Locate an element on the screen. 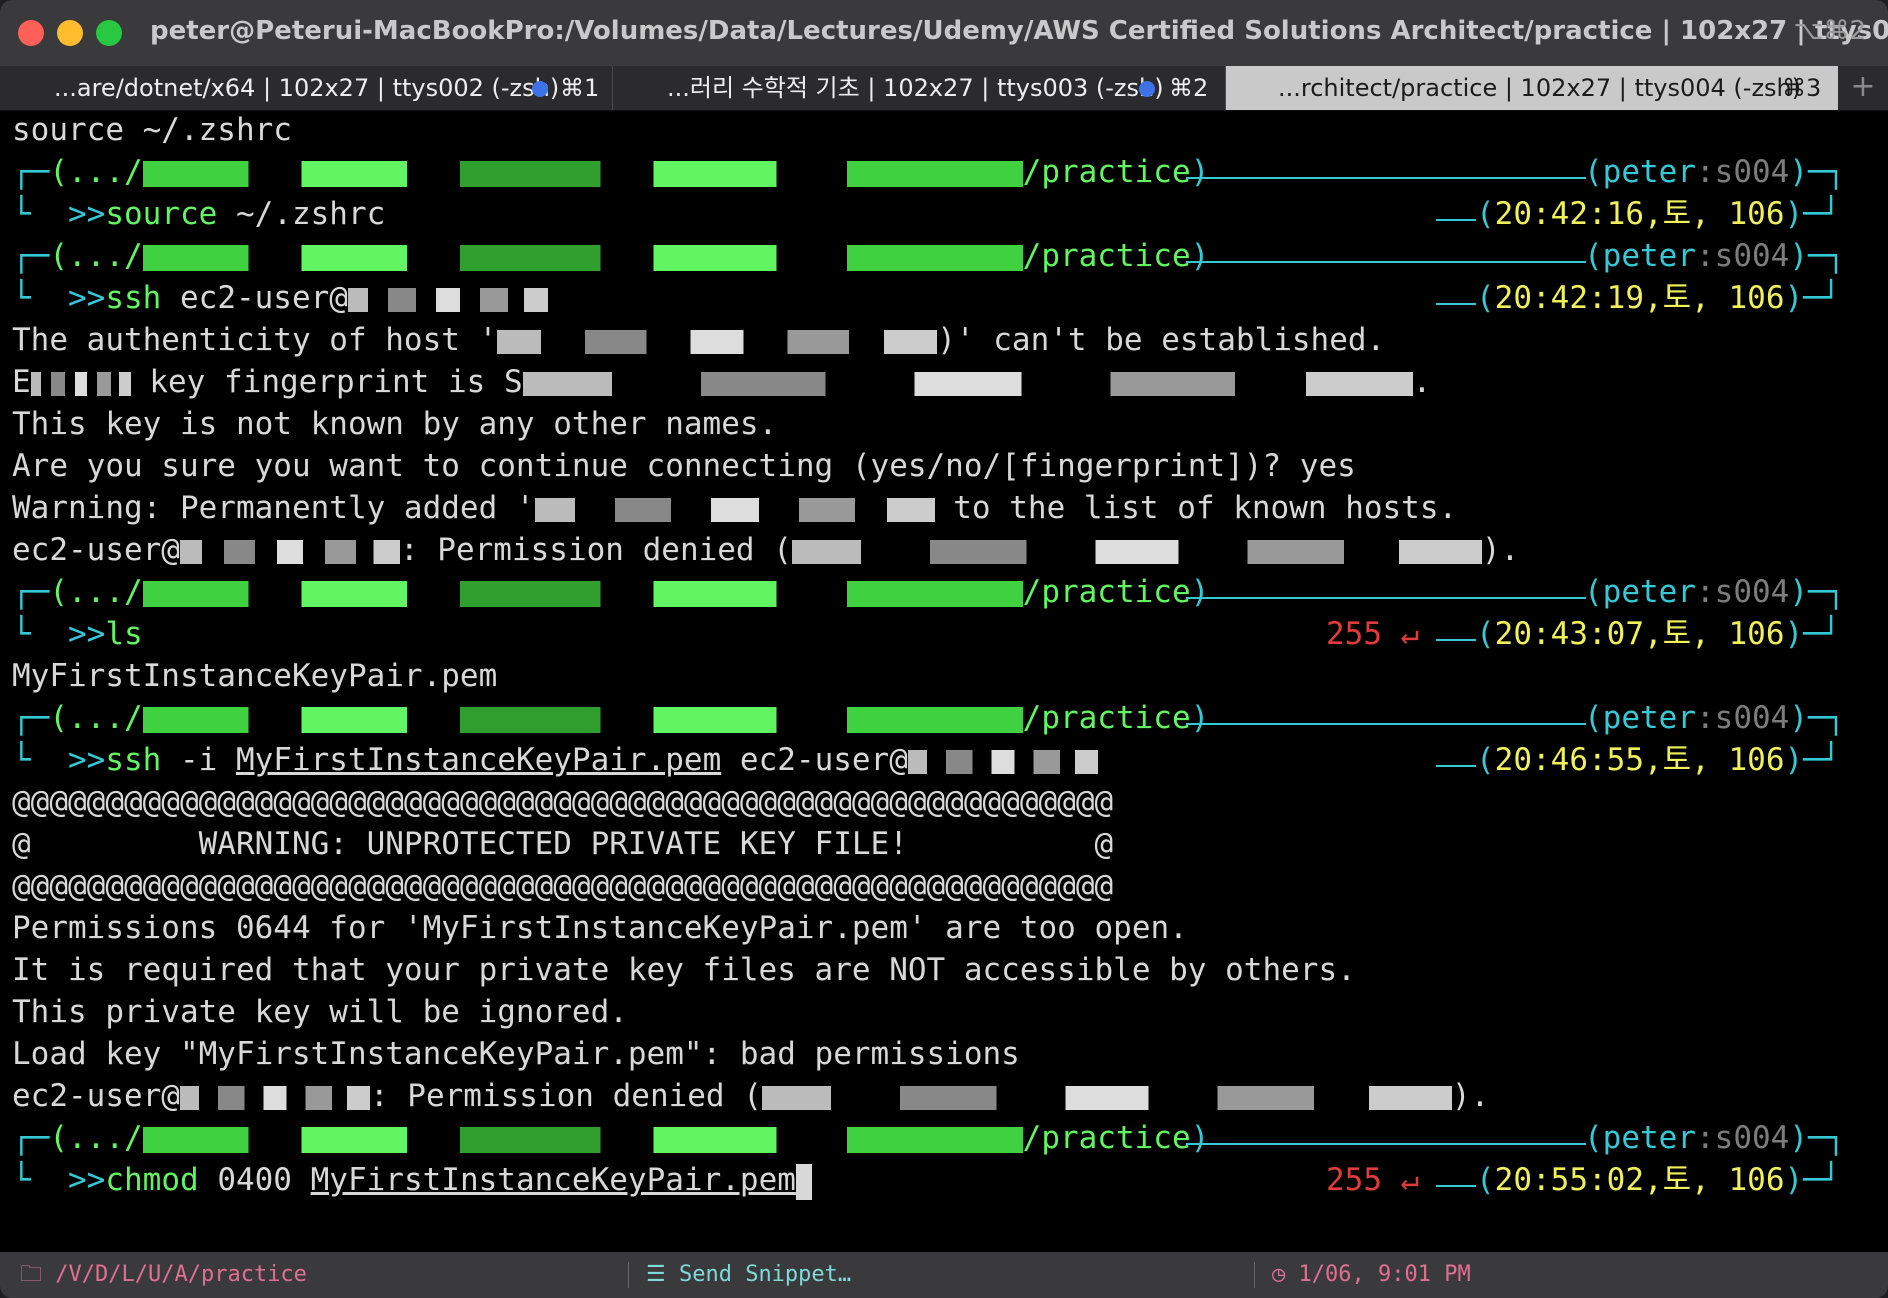 The height and width of the screenshot is (1298, 1888). new-tab-plus-icon: + is located at coordinates (1863, 88).